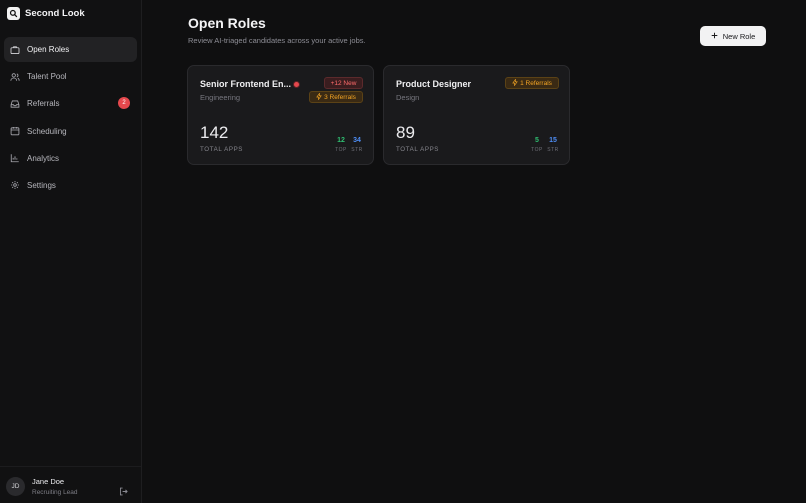  What do you see at coordinates (14, 103) in the screenshot?
I see `inbox-icon` at bounding box center [14, 103].